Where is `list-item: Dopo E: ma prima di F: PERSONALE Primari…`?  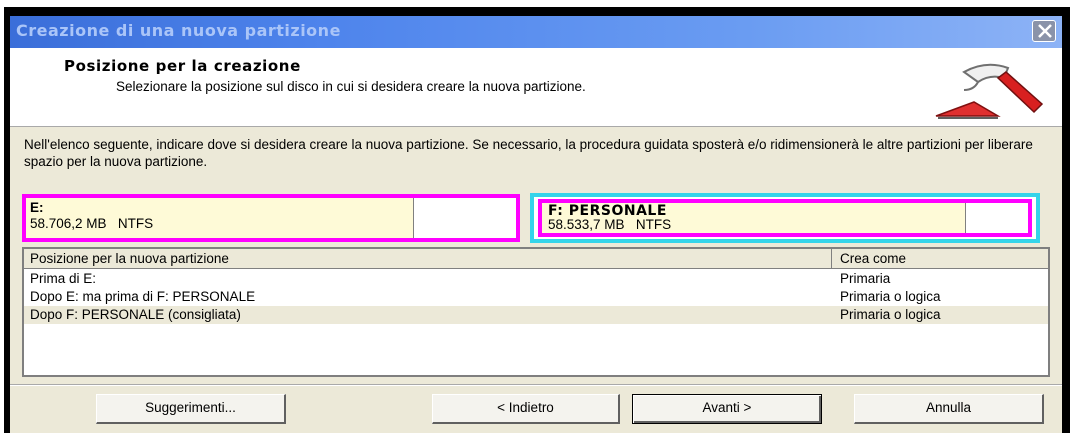 list-item: Dopo E: ma prima di F: PERSONALE Primari… is located at coordinates (536, 297).